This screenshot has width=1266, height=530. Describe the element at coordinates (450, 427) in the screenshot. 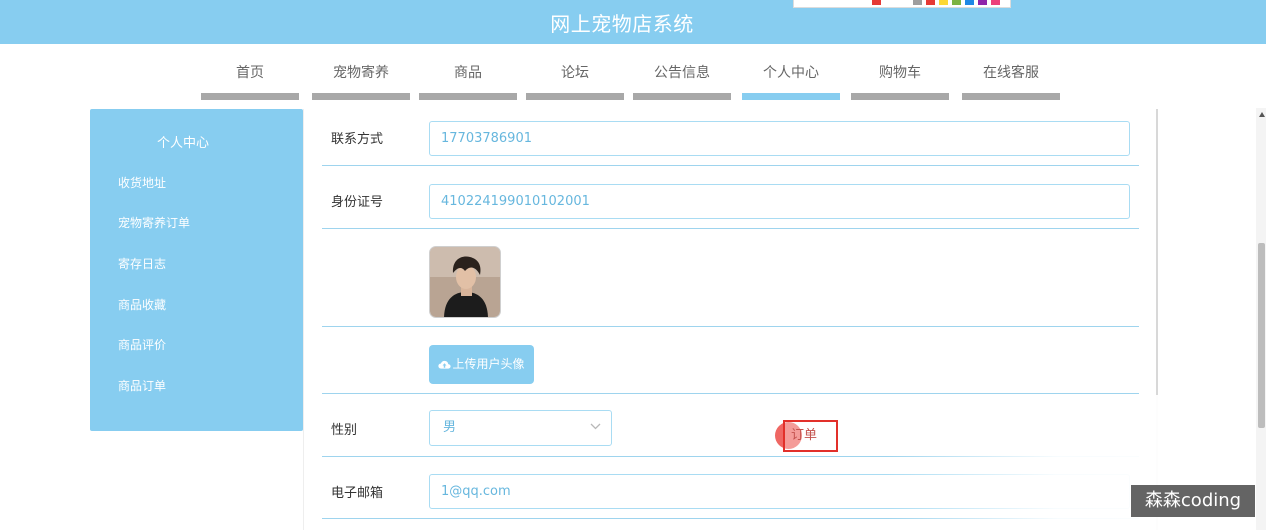

I see `gender-selected-value: 男` at that location.